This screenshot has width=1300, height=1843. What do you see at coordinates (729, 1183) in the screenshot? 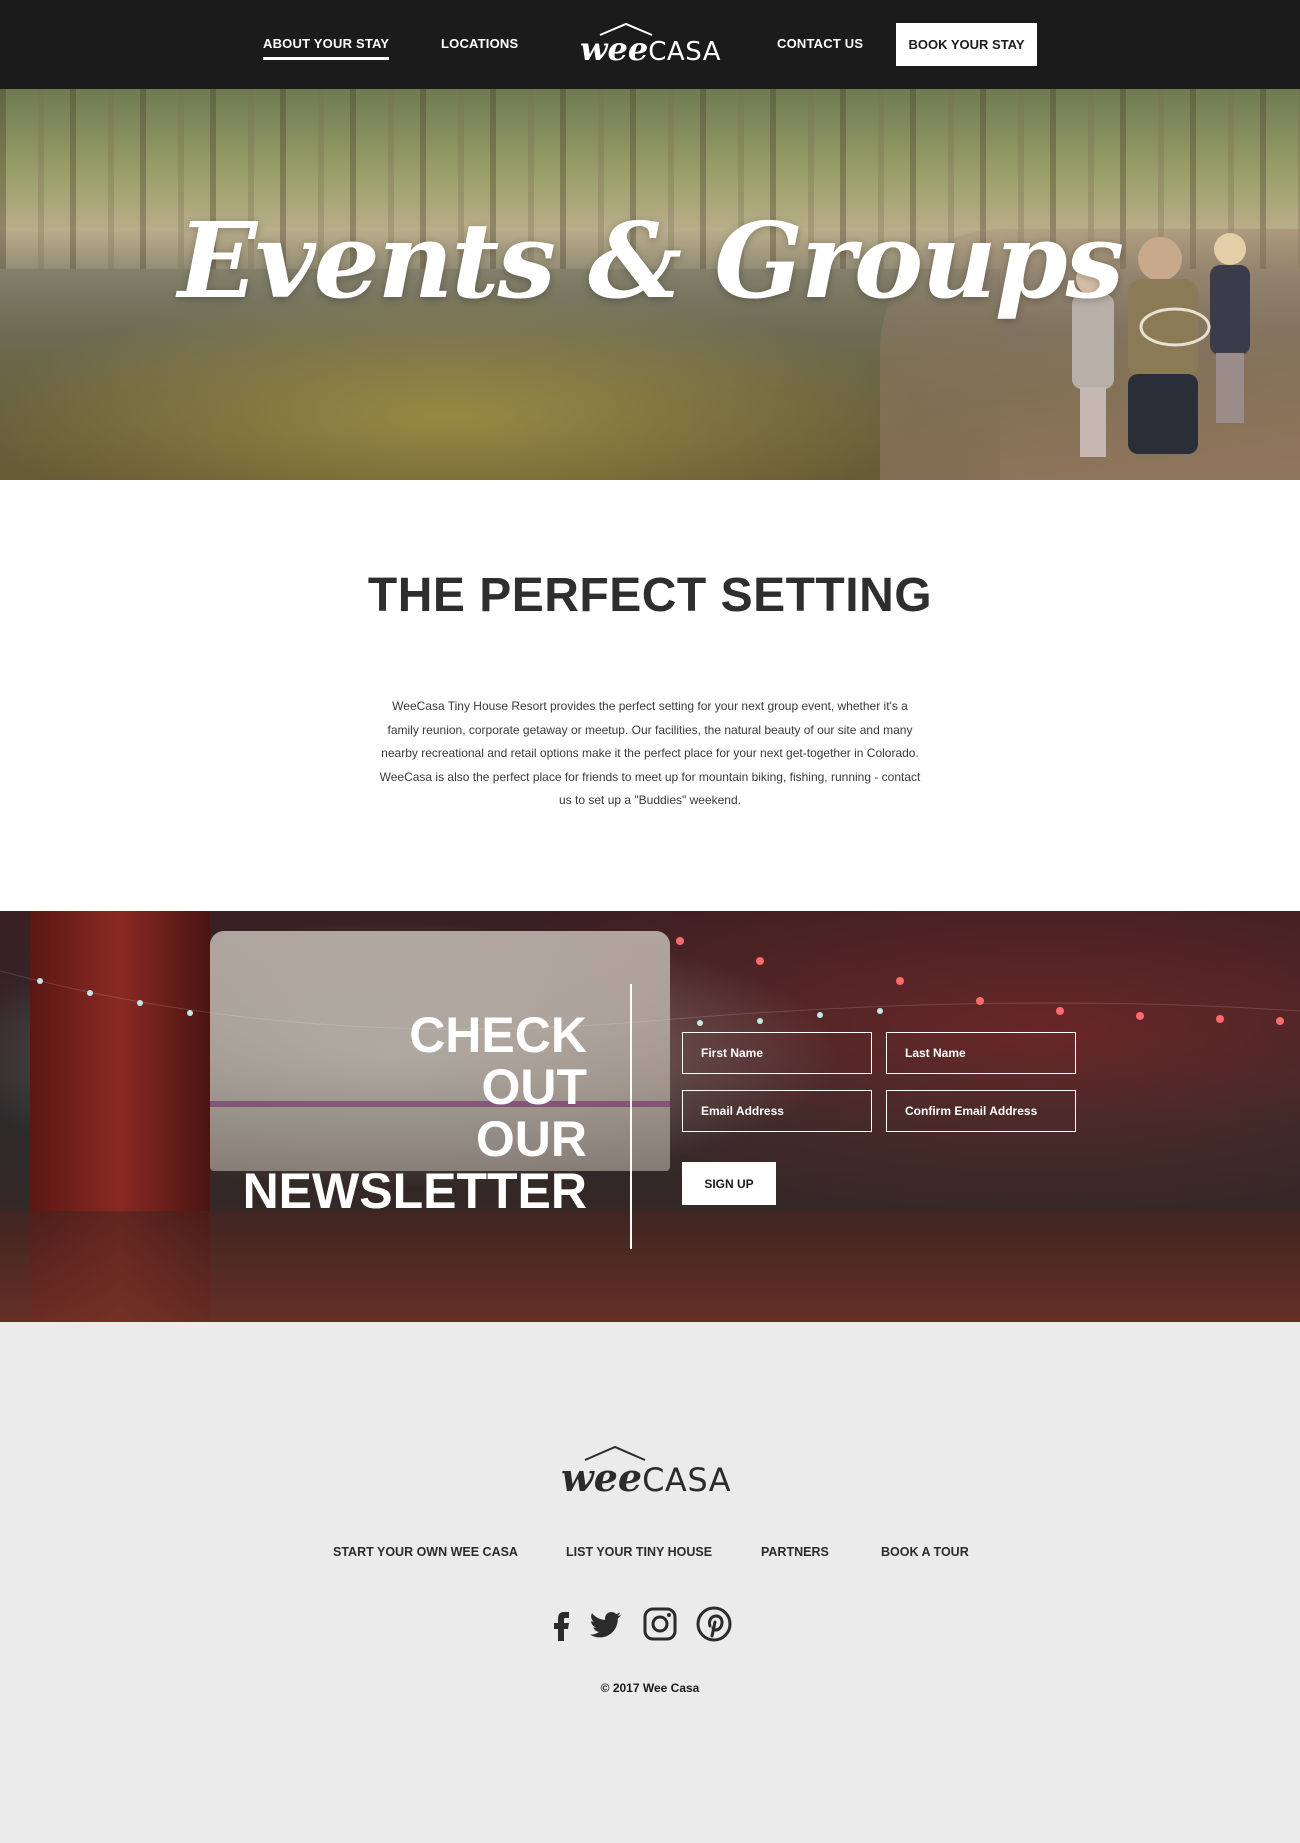
I see `sign-up-button: SIGN UP` at bounding box center [729, 1183].